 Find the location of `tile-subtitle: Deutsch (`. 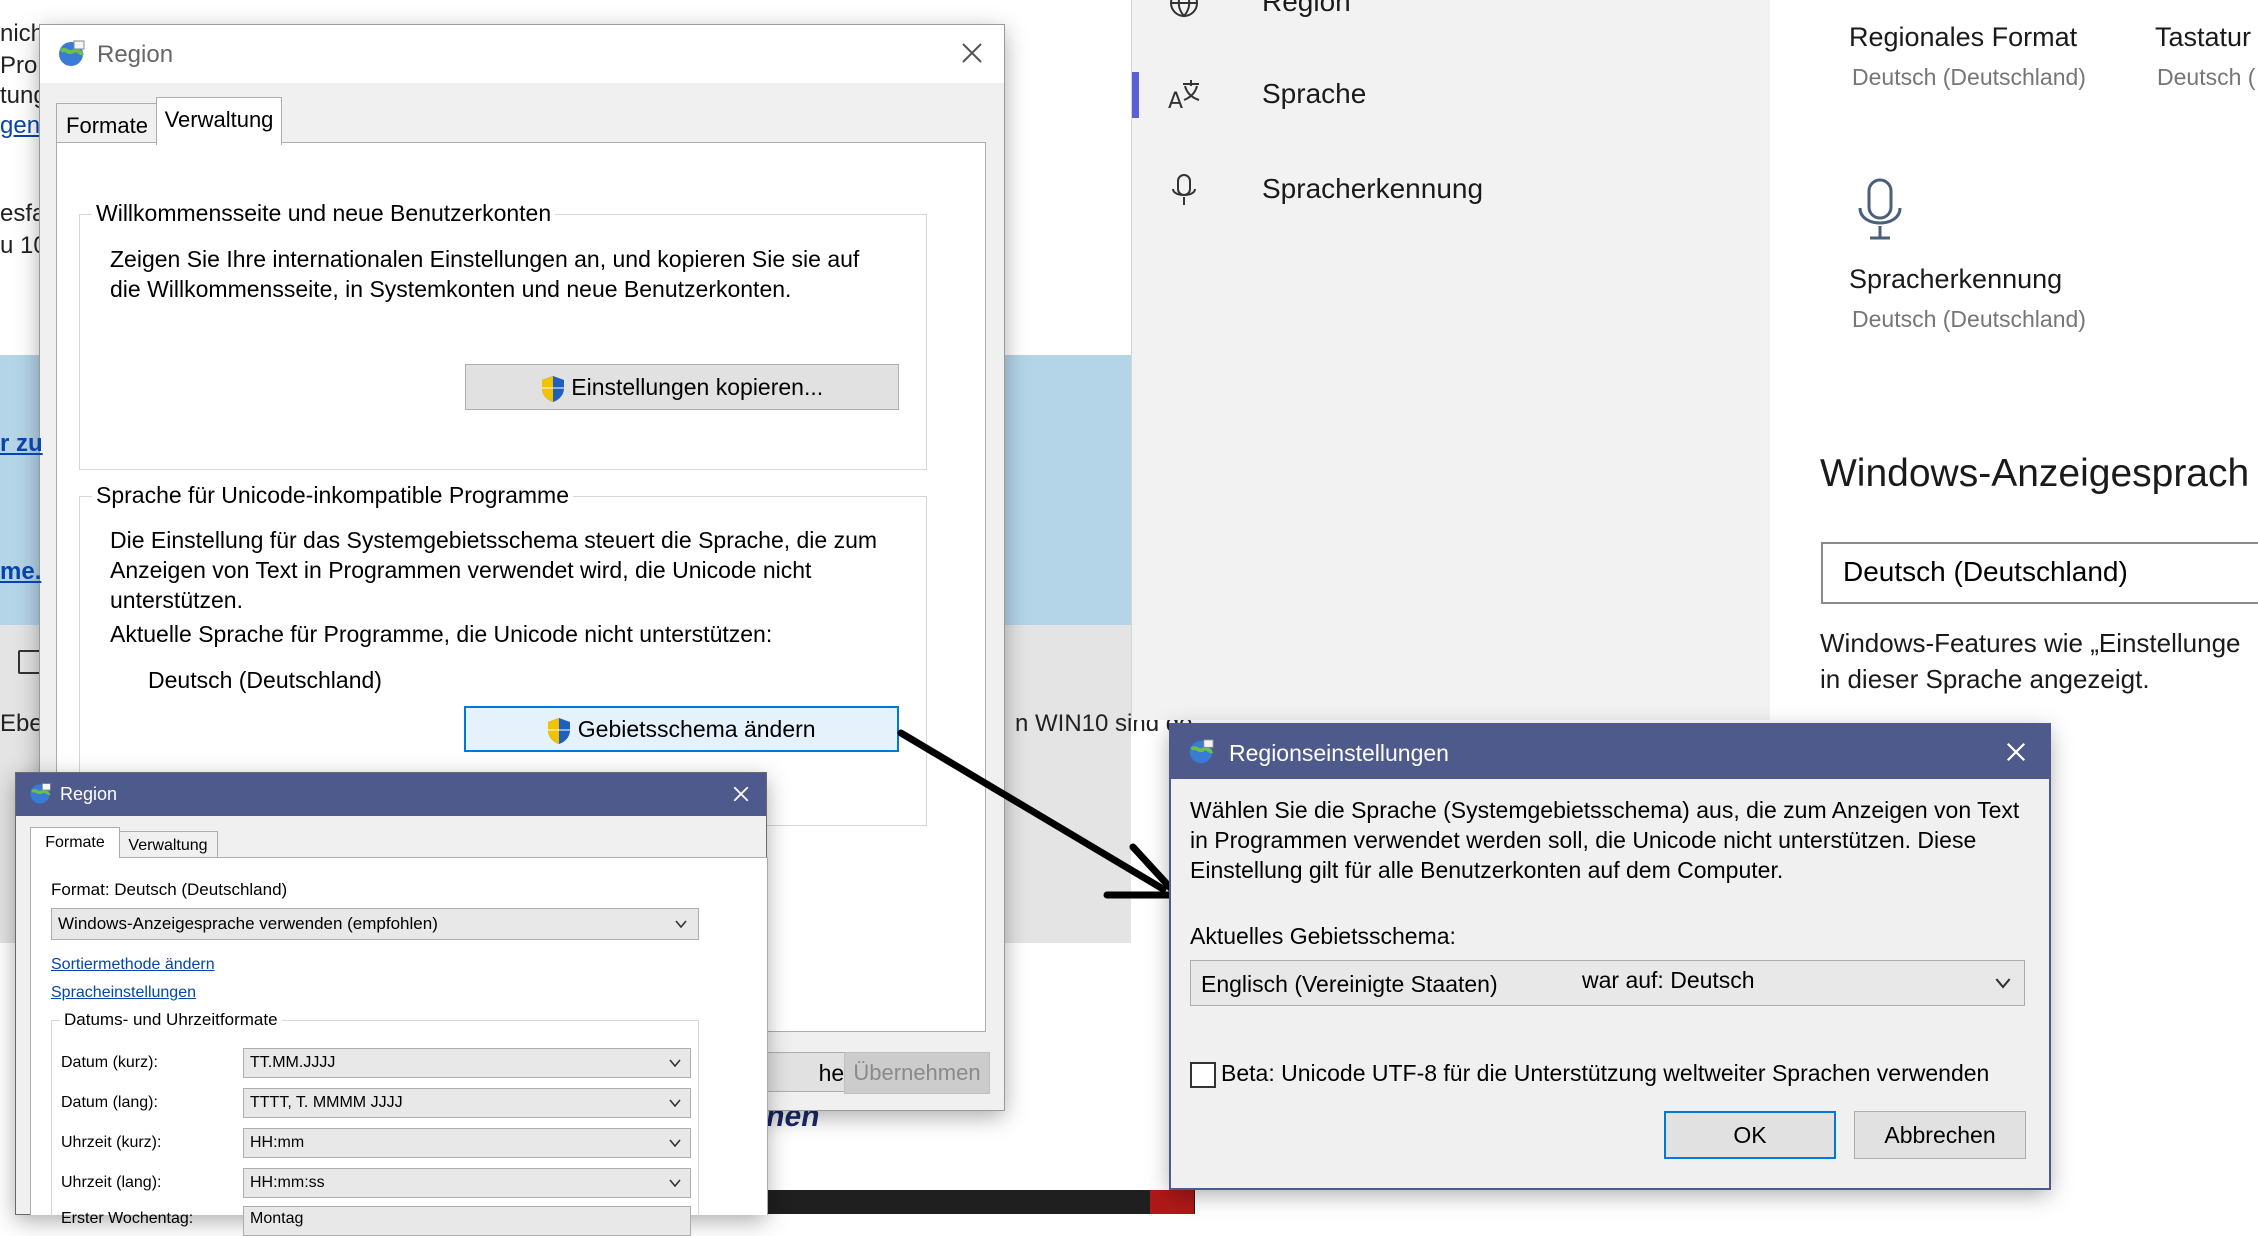

tile-subtitle: Deutsch ( is located at coordinates (2206, 77).